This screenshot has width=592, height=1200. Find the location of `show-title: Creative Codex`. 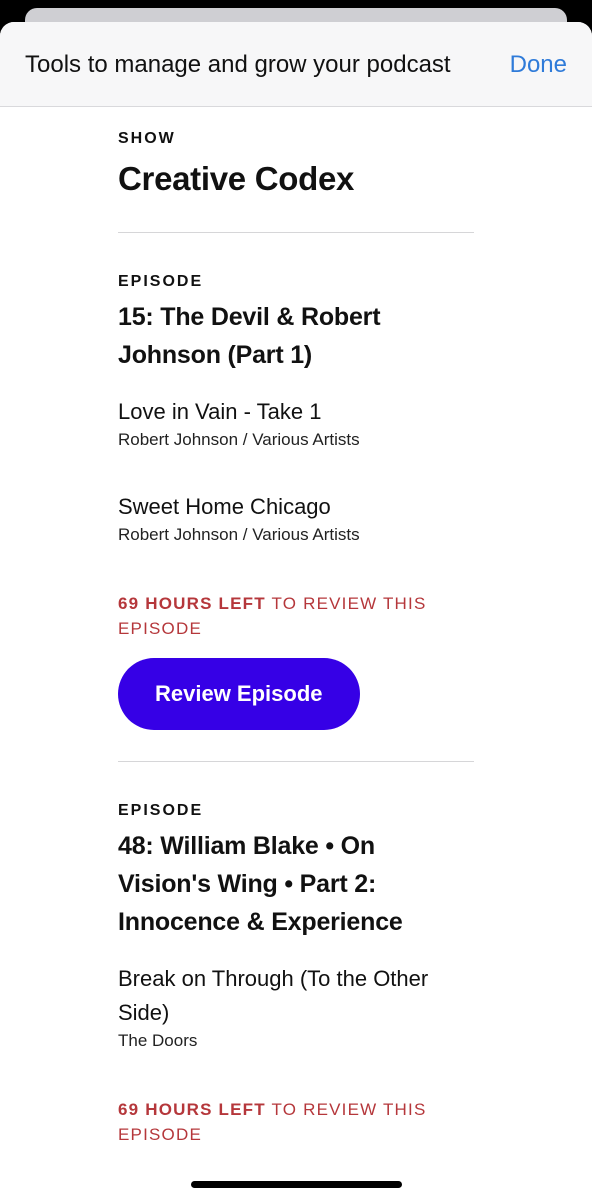

show-title: Creative Codex is located at coordinates (236, 178).